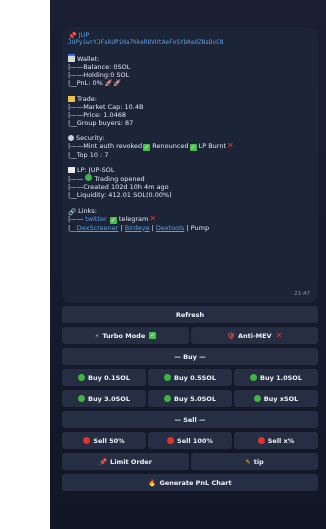 This screenshot has height=529, width=326. Describe the element at coordinates (190, 419) in the screenshot. I see `sell-header-button: — Sell —` at that location.